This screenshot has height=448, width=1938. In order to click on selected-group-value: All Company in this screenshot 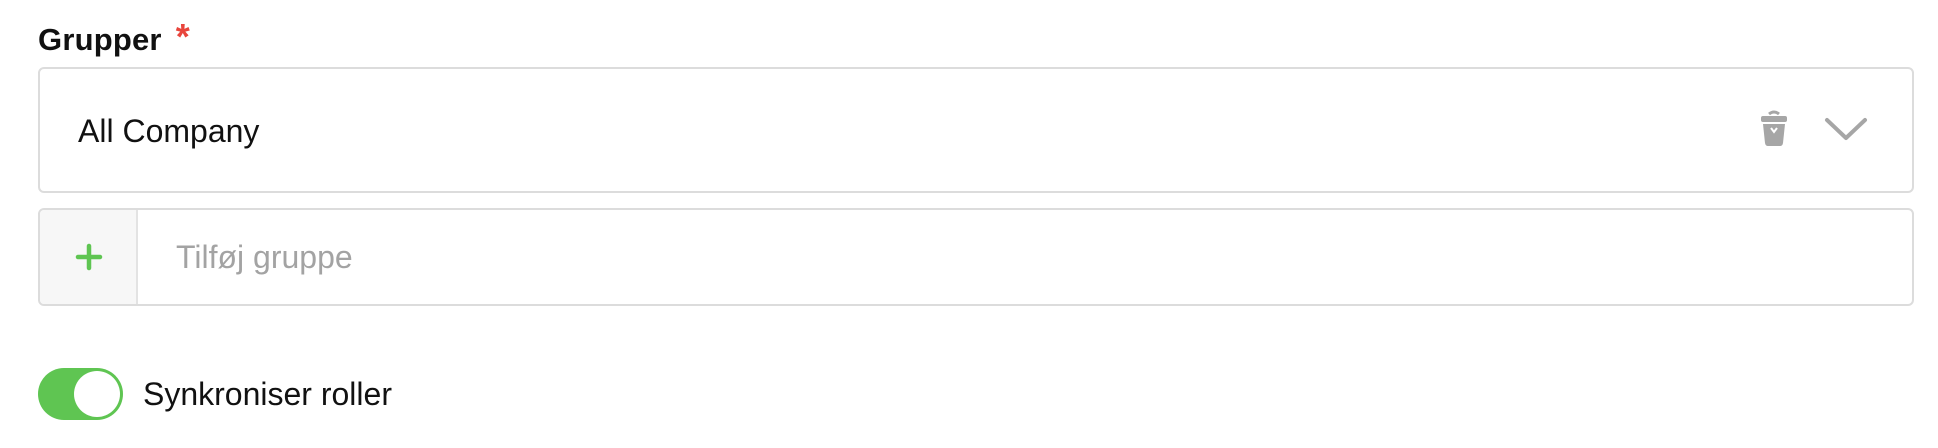, I will do `click(169, 131)`.